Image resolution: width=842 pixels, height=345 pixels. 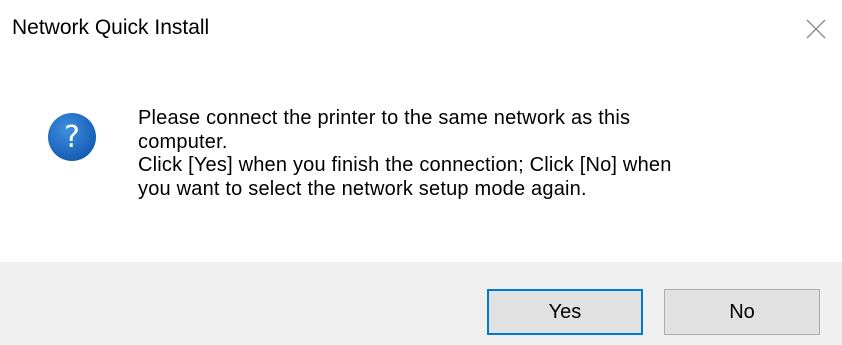 I want to click on message-line: computer., so click(x=183, y=141).